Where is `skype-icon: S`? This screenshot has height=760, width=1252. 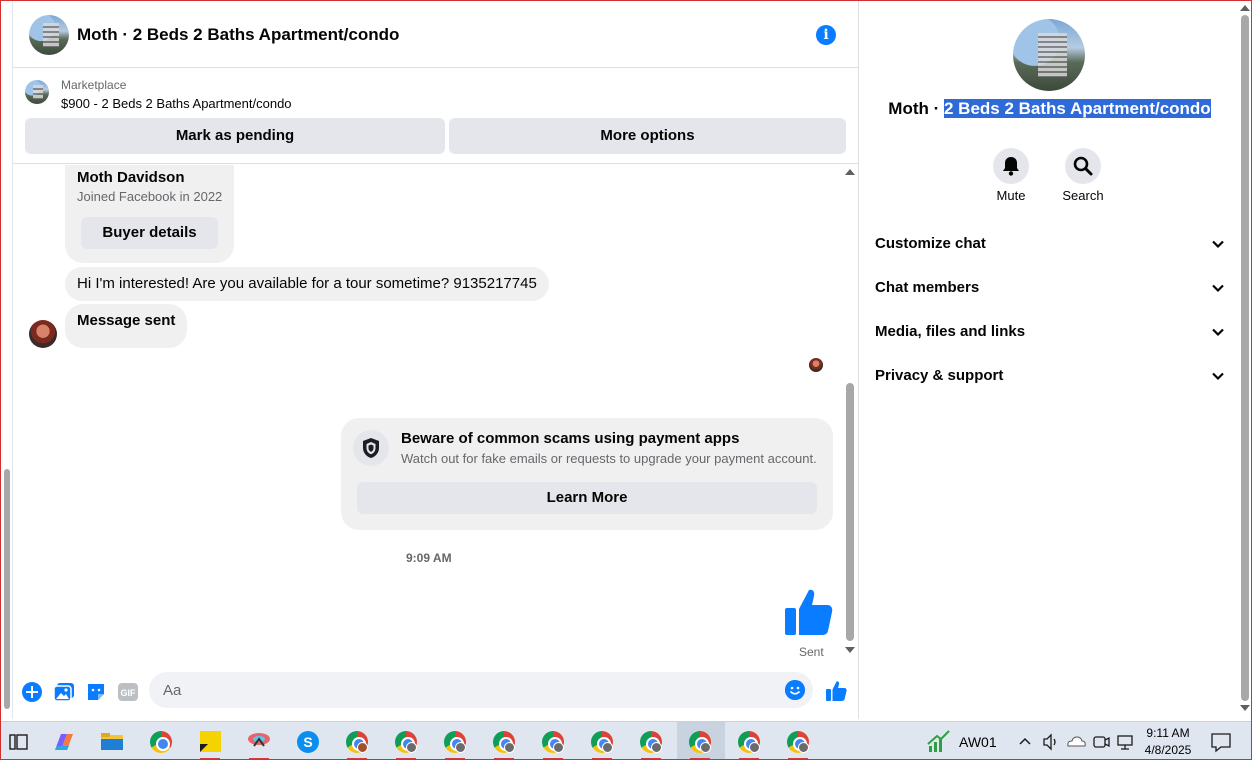 skype-icon: S is located at coordinates (308, 742).